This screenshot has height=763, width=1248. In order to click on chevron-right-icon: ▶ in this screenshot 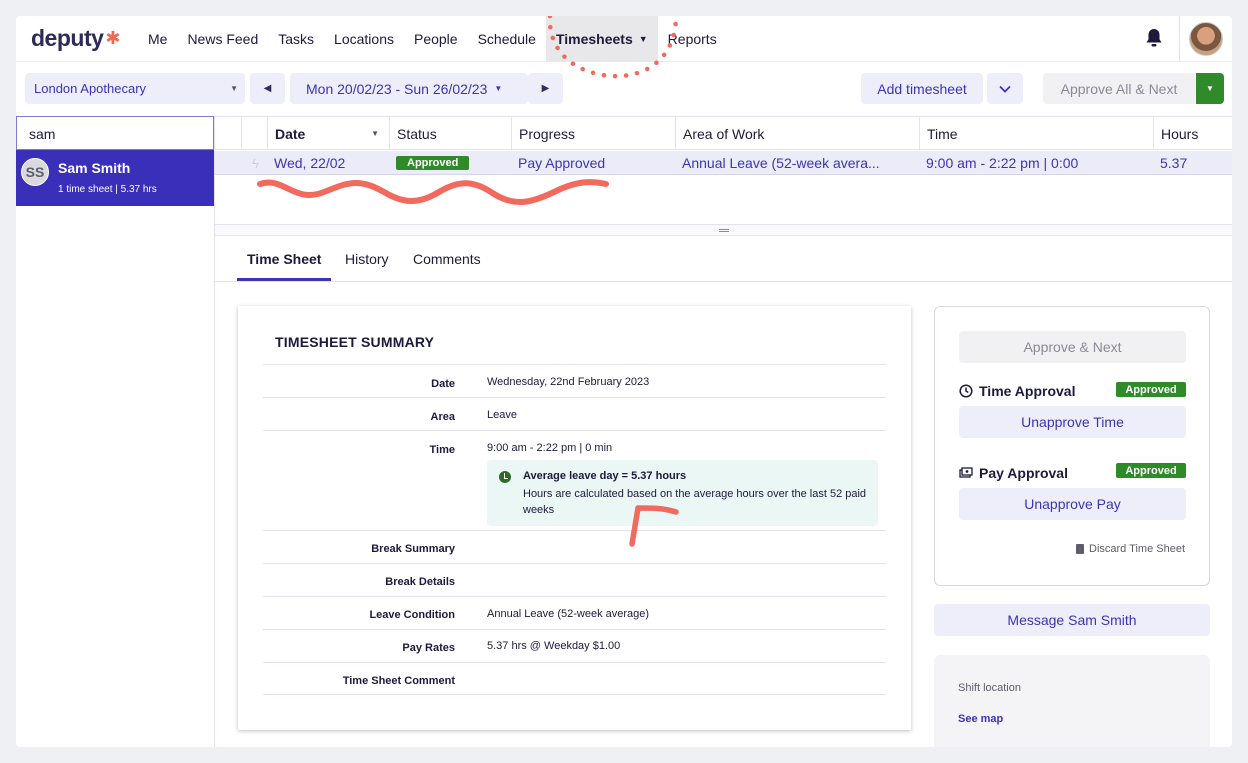, I will do `click(545, 88)`.